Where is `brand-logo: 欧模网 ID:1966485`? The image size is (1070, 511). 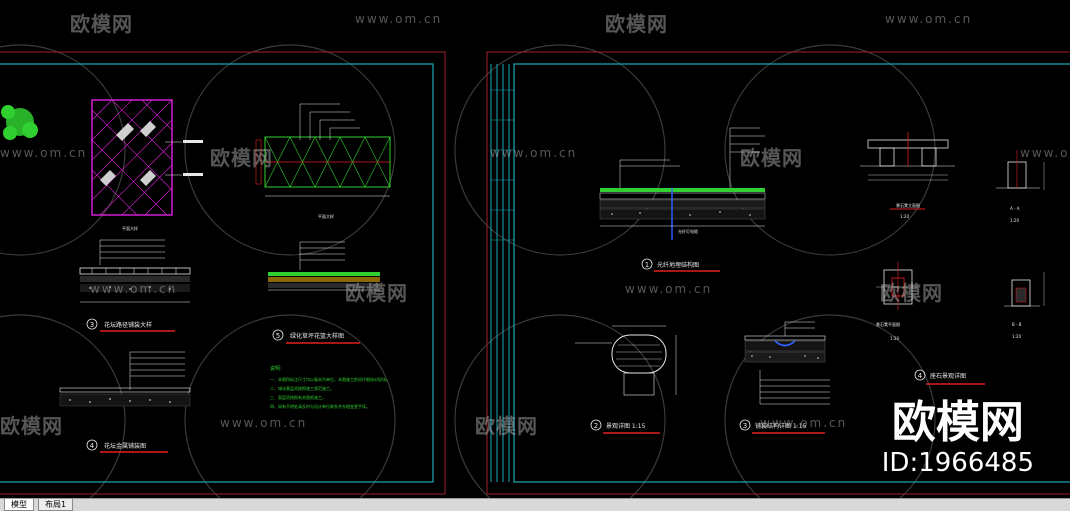 brand-logo: 欧模网 ID:1966485 is located at coordinates (957, 438).